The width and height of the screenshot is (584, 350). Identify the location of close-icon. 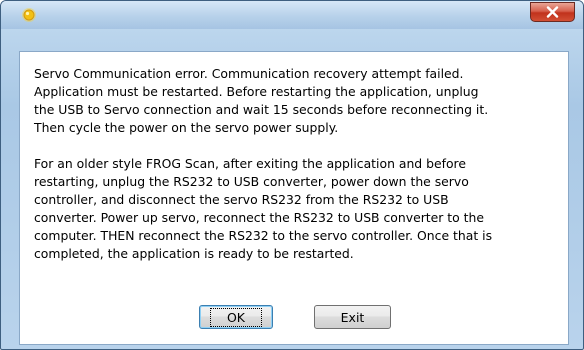
(552, 12).